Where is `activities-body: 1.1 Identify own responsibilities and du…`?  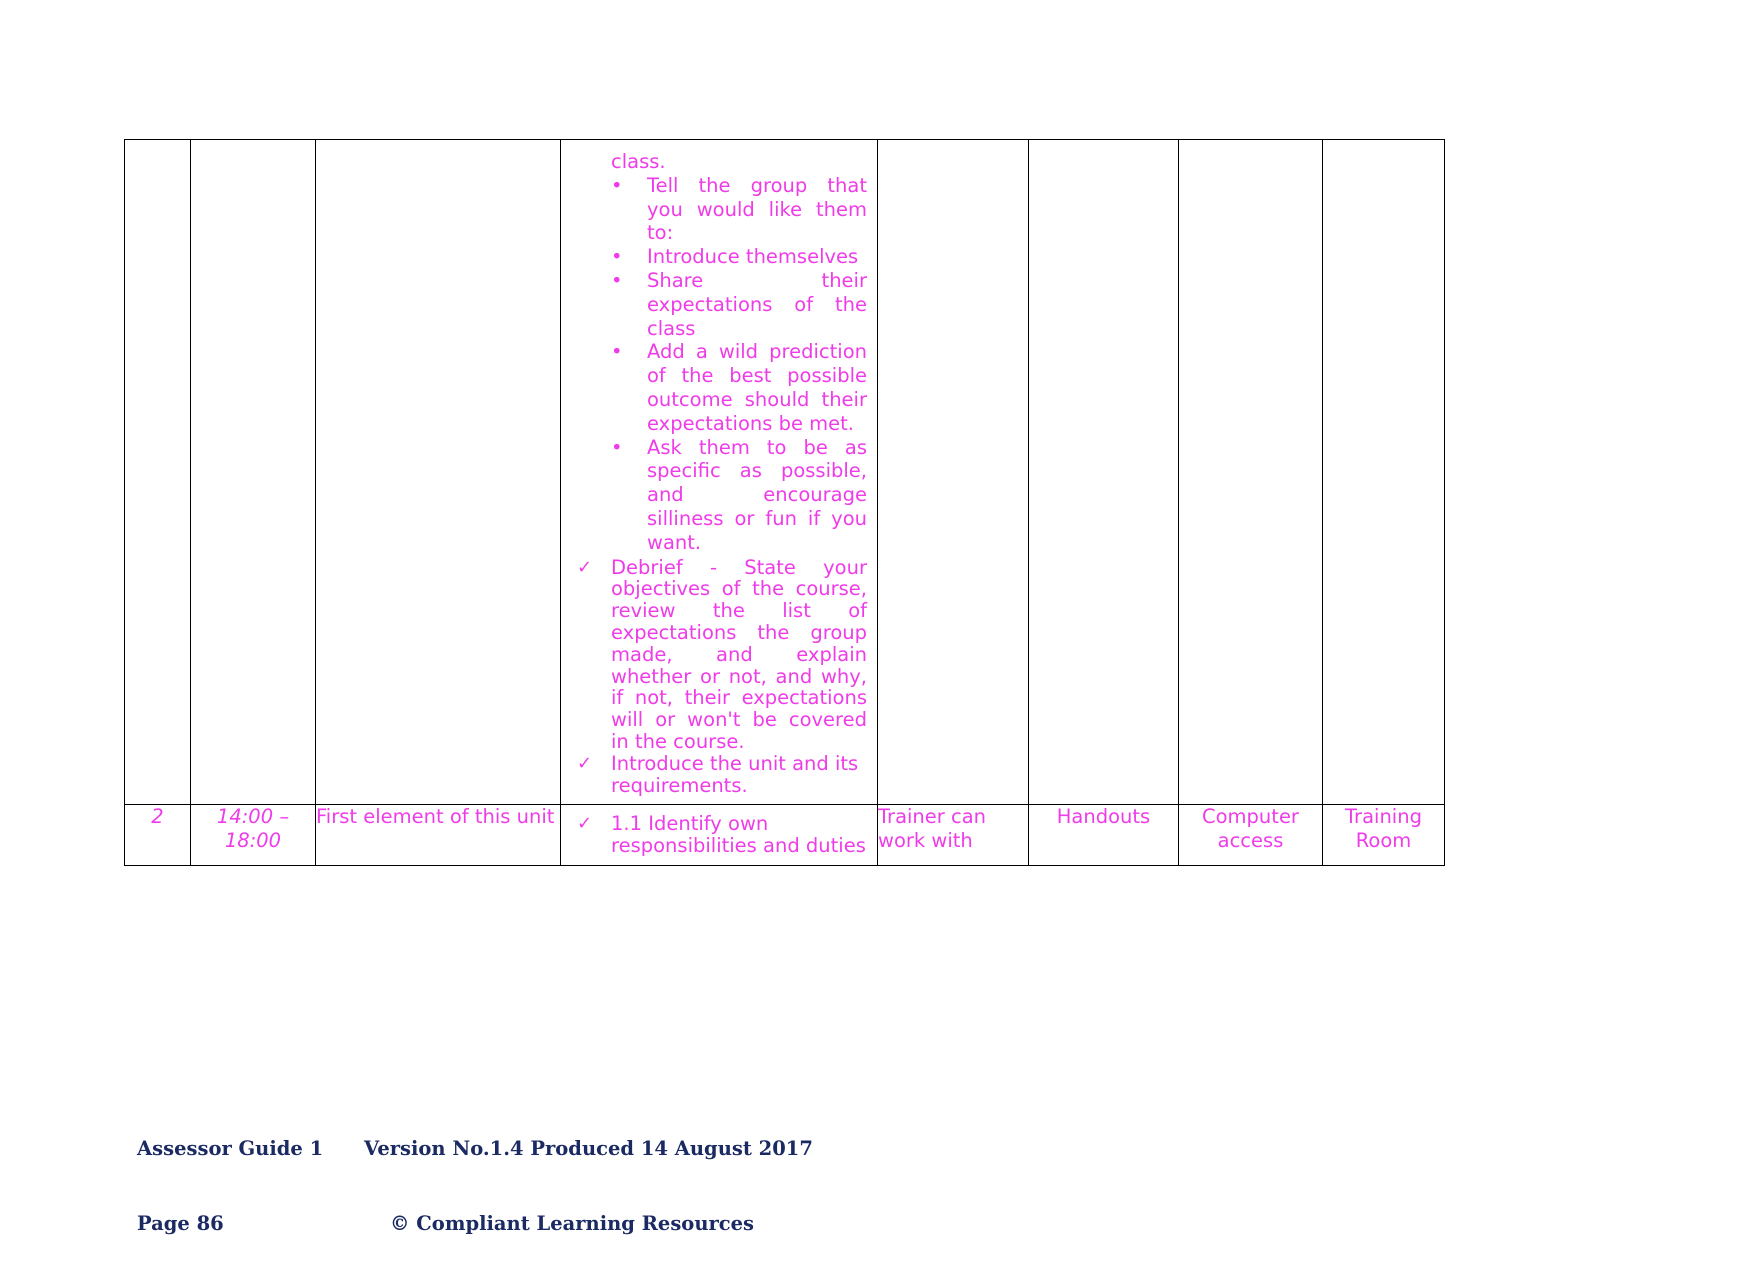
activities-body: 1.1 Identify own responsibilities and du… is located at coordinates (719, 835).